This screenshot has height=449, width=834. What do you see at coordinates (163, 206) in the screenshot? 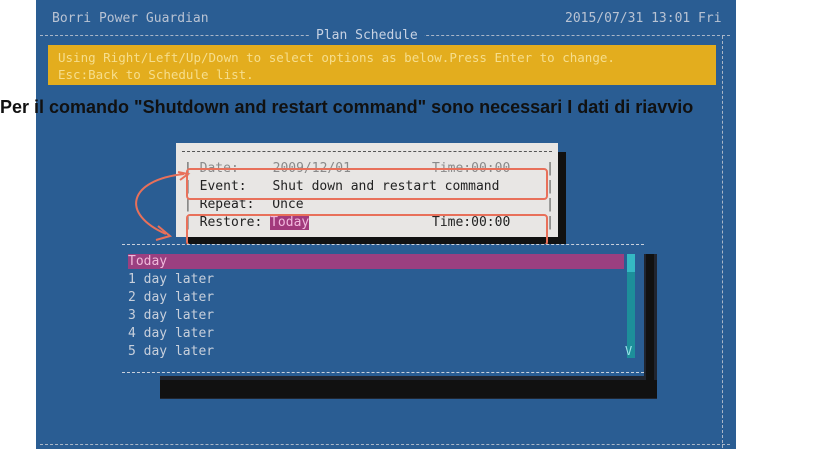
I see `arrow-annotation` at bounding box center [163, 206].